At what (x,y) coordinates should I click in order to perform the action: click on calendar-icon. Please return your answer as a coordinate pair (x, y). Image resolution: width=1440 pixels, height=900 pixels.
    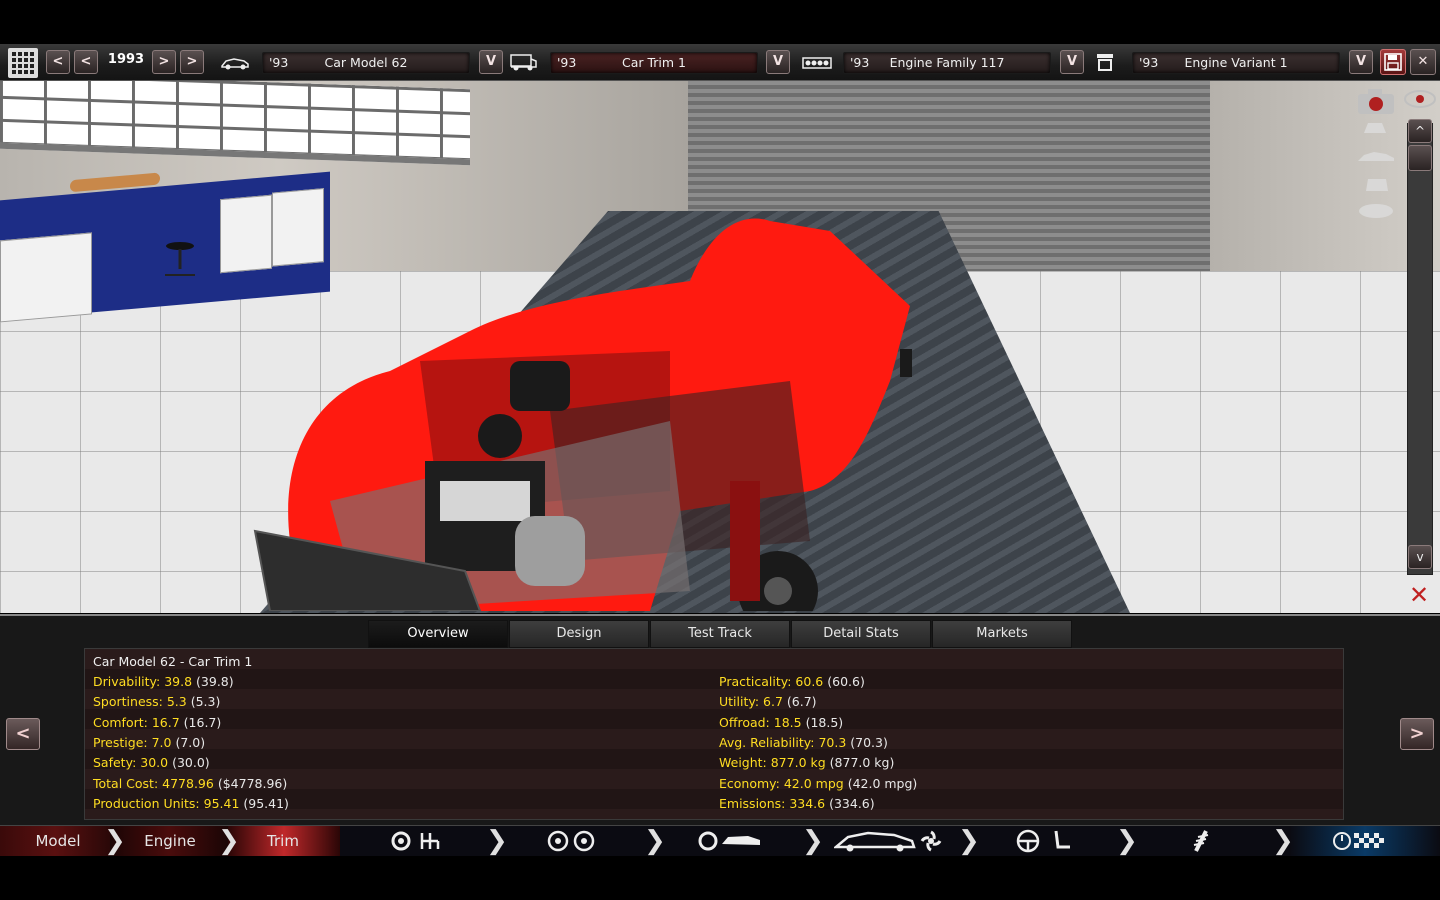
    Looking at the image, I should click on (23, 63).